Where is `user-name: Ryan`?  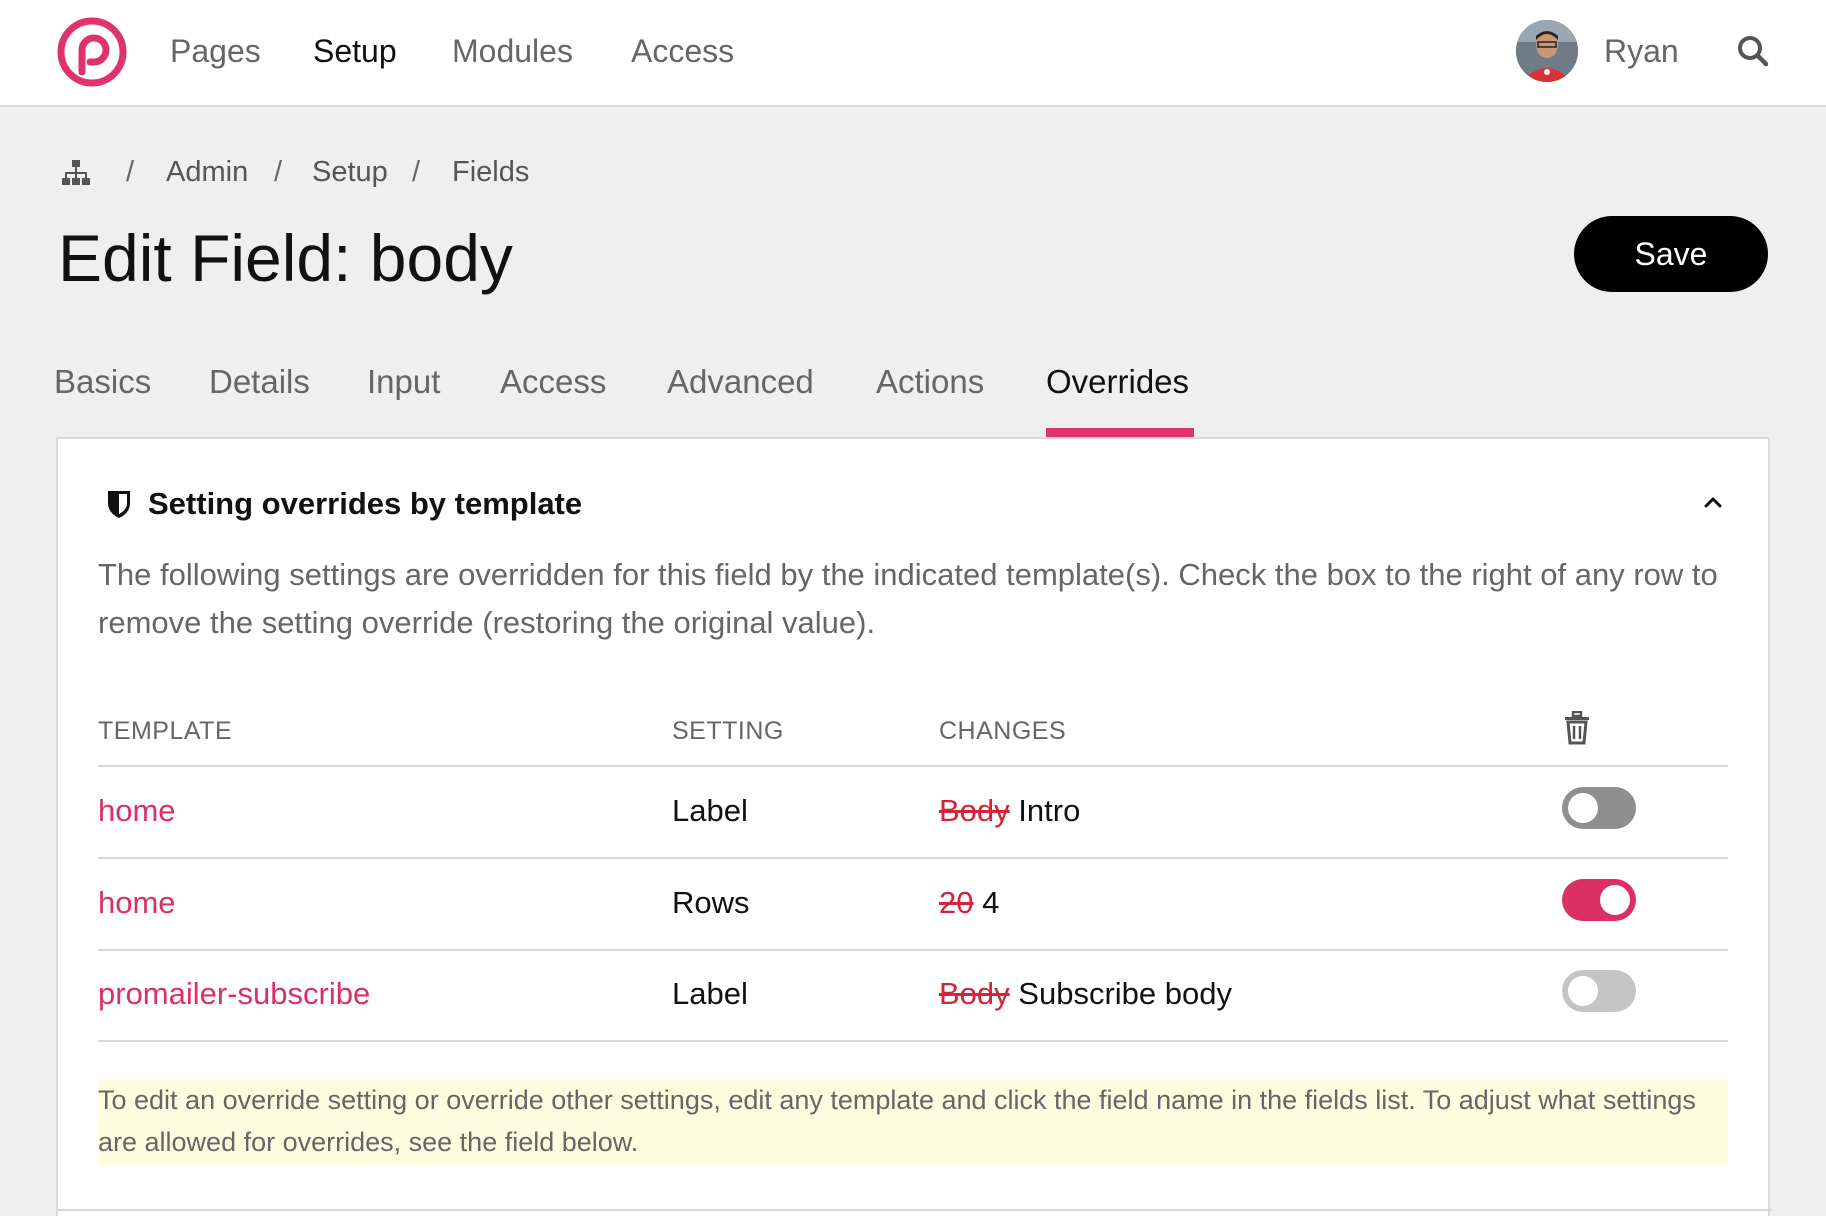 user-name: Ryan is located at coordinates (1641, 51).